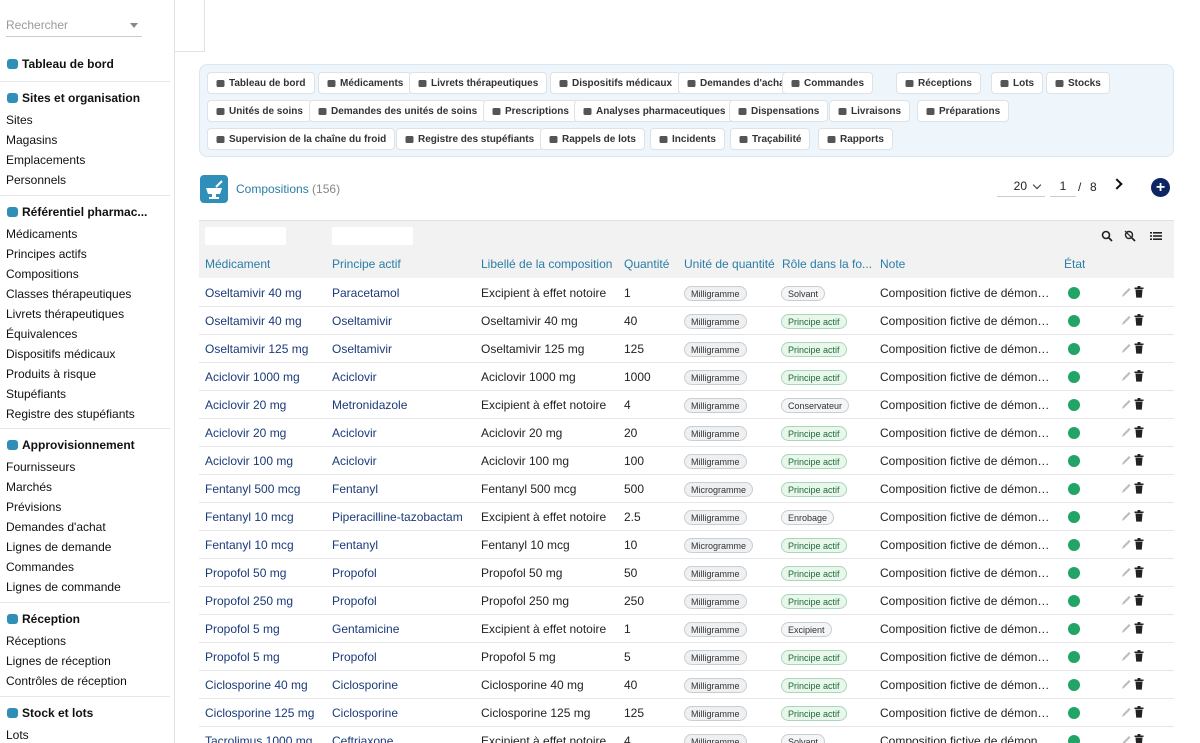 The width and height of the screenshot is (1200, 743). What do you see at coordinates (60, 64) in the screenshot?
I see `sidebar-section-0: Tableau de bord` at bounding box center [60, 64].